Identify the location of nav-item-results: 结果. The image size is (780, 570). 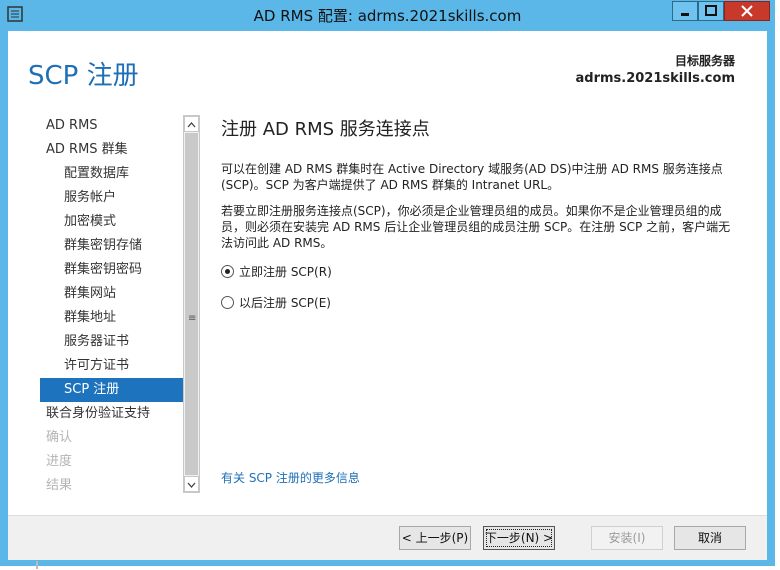
(59, 485).